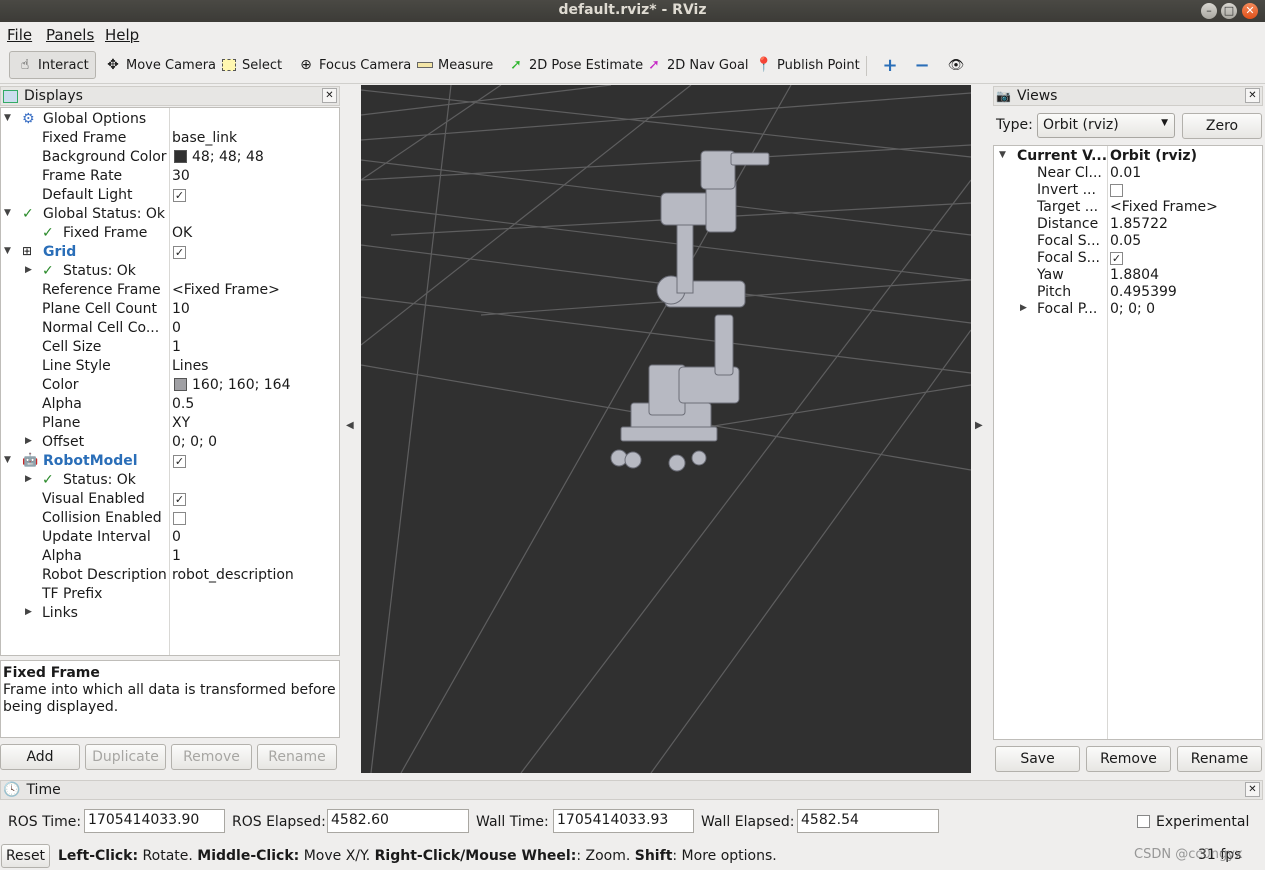  What do you see at coordinates (179, 518) in the screenshot?
I see `collision-enabled-checkbox` at bounding box center [179, 518].